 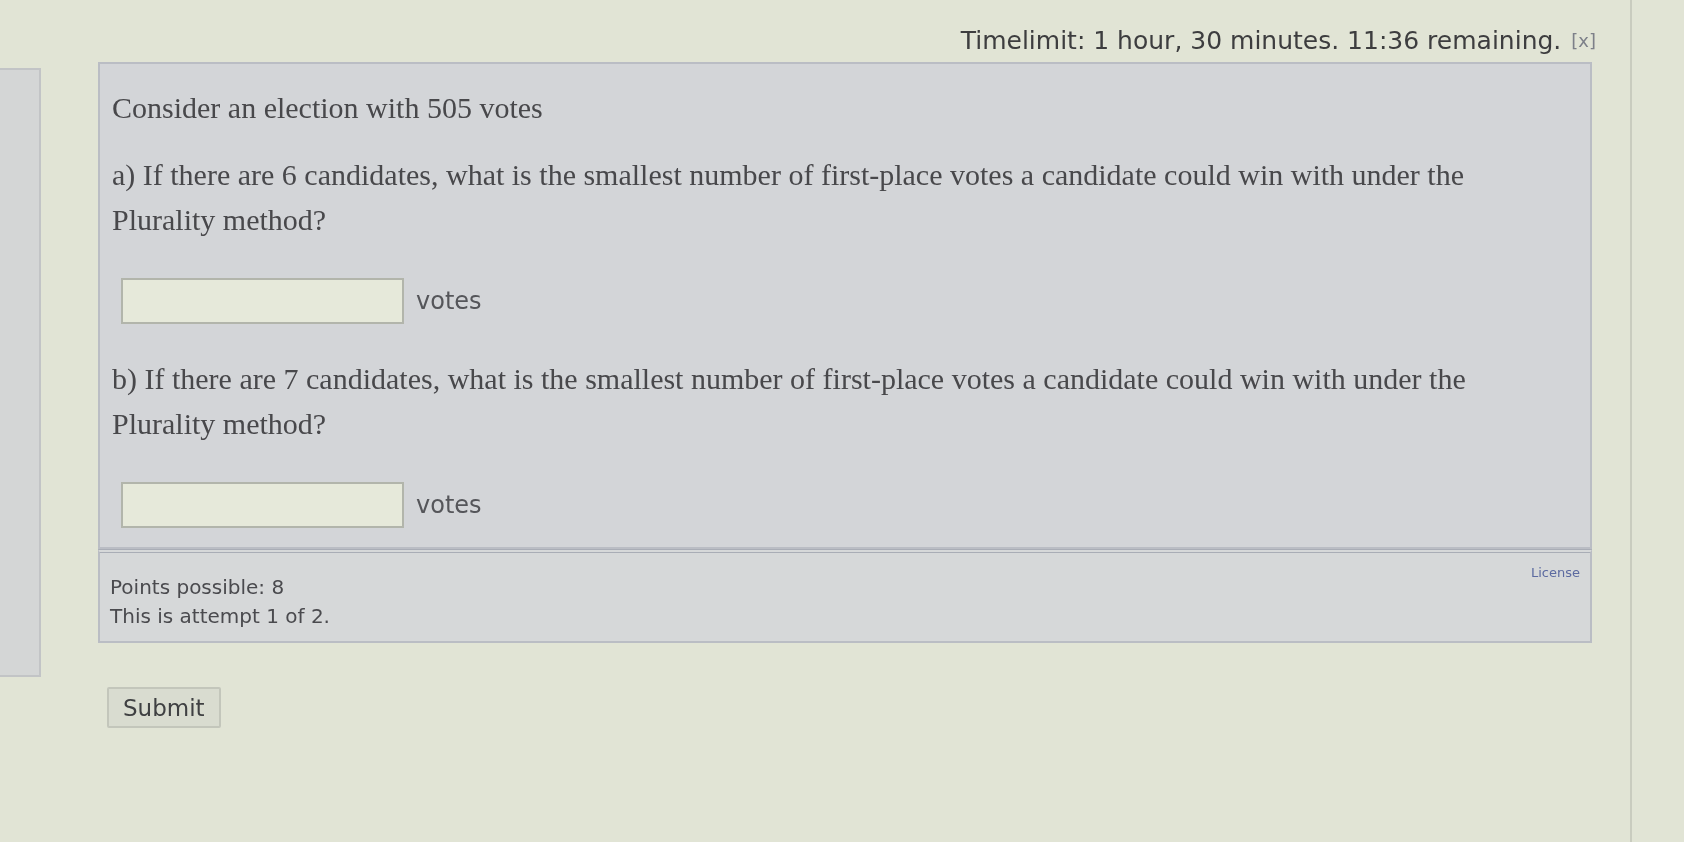 What do you see at coordinates (164, 707) in the screenshot?
I see `submit-button: Submit` at bounding box center [164, 707].